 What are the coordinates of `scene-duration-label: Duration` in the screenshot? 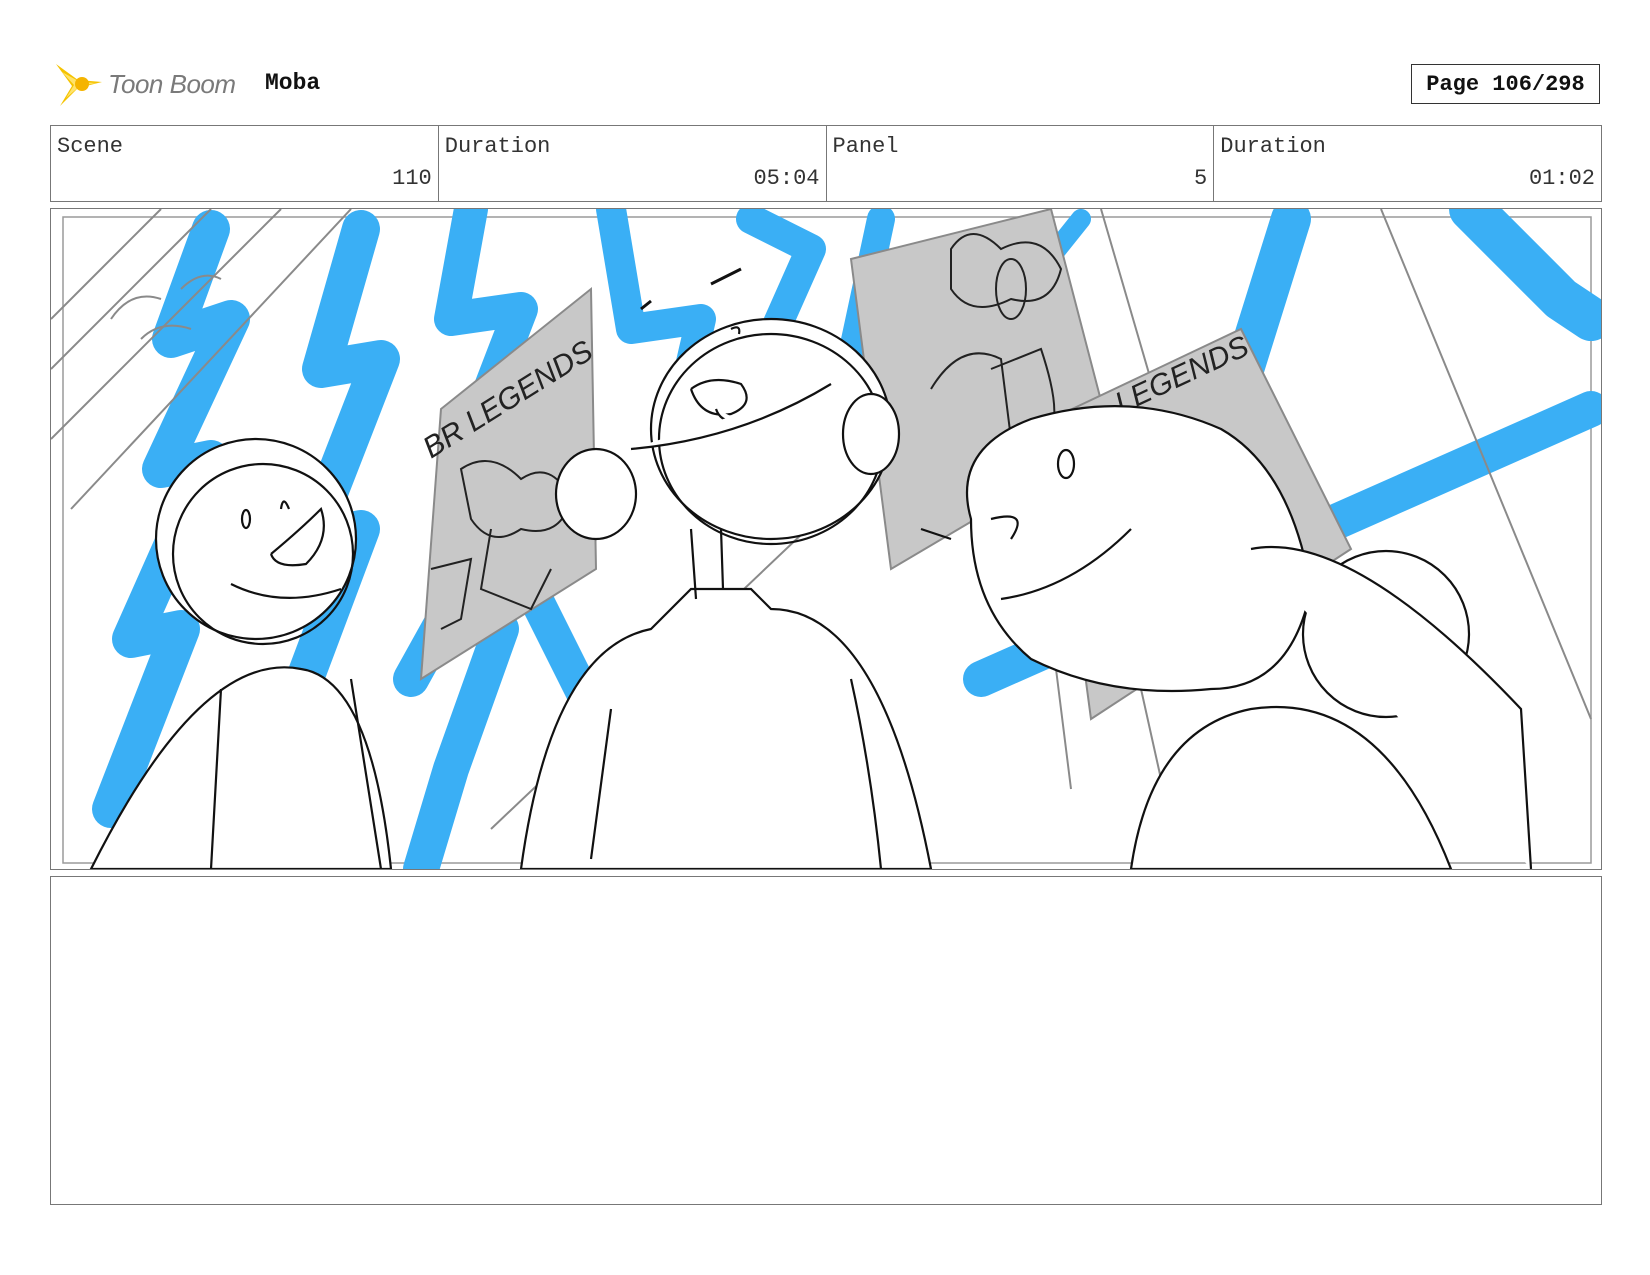 It's located at (497, 146).